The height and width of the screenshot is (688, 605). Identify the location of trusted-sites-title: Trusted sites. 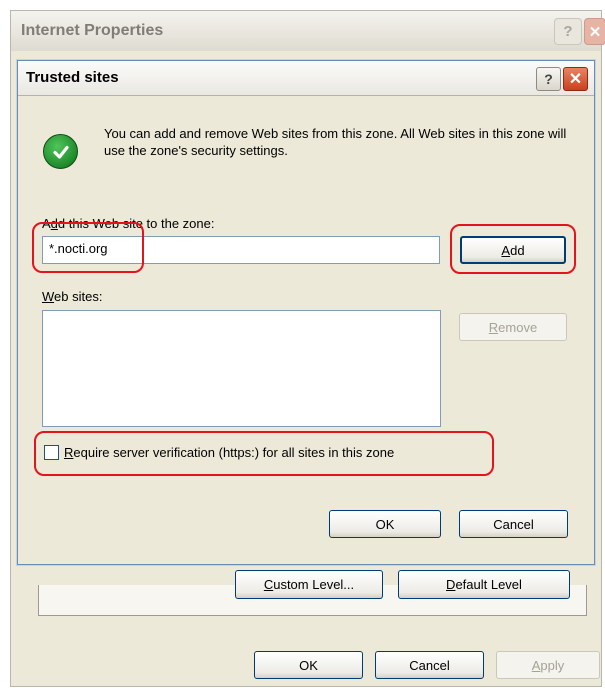
(306, 78).